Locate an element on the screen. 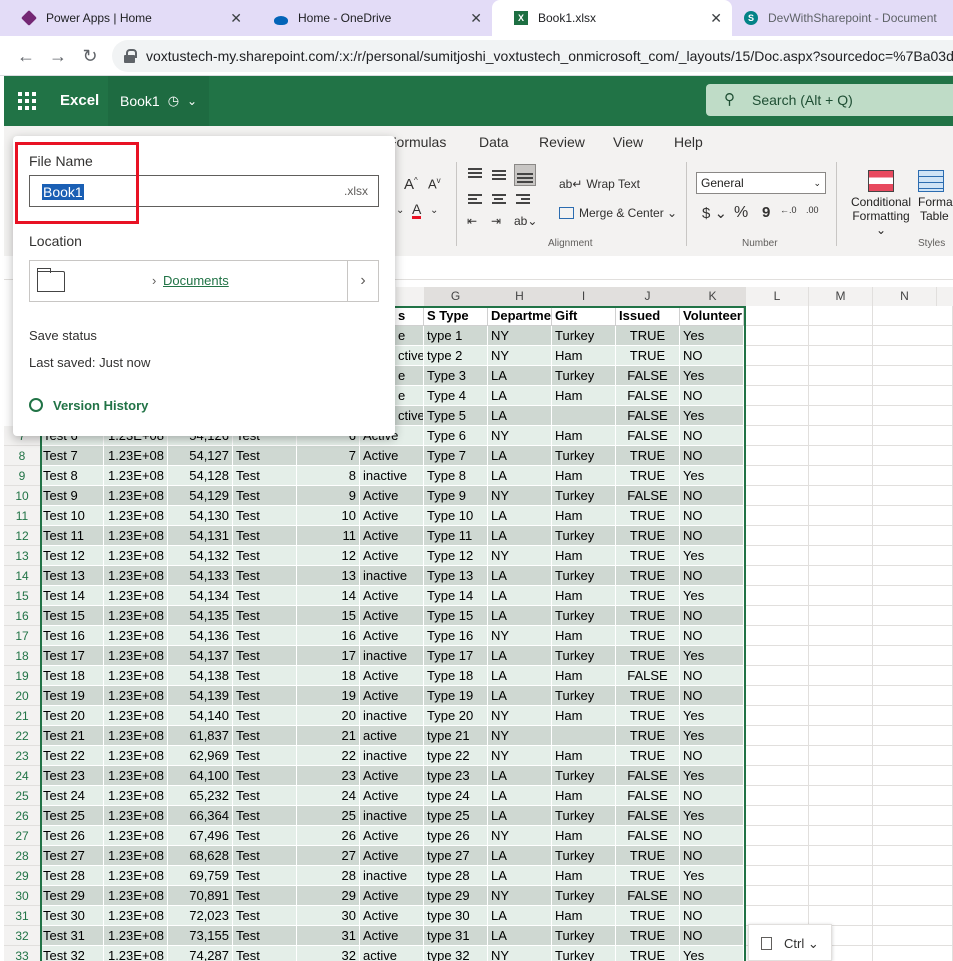 The height and width of the screenshot is (961, 953). table-cell: NO is located at coordinates (712, 916).